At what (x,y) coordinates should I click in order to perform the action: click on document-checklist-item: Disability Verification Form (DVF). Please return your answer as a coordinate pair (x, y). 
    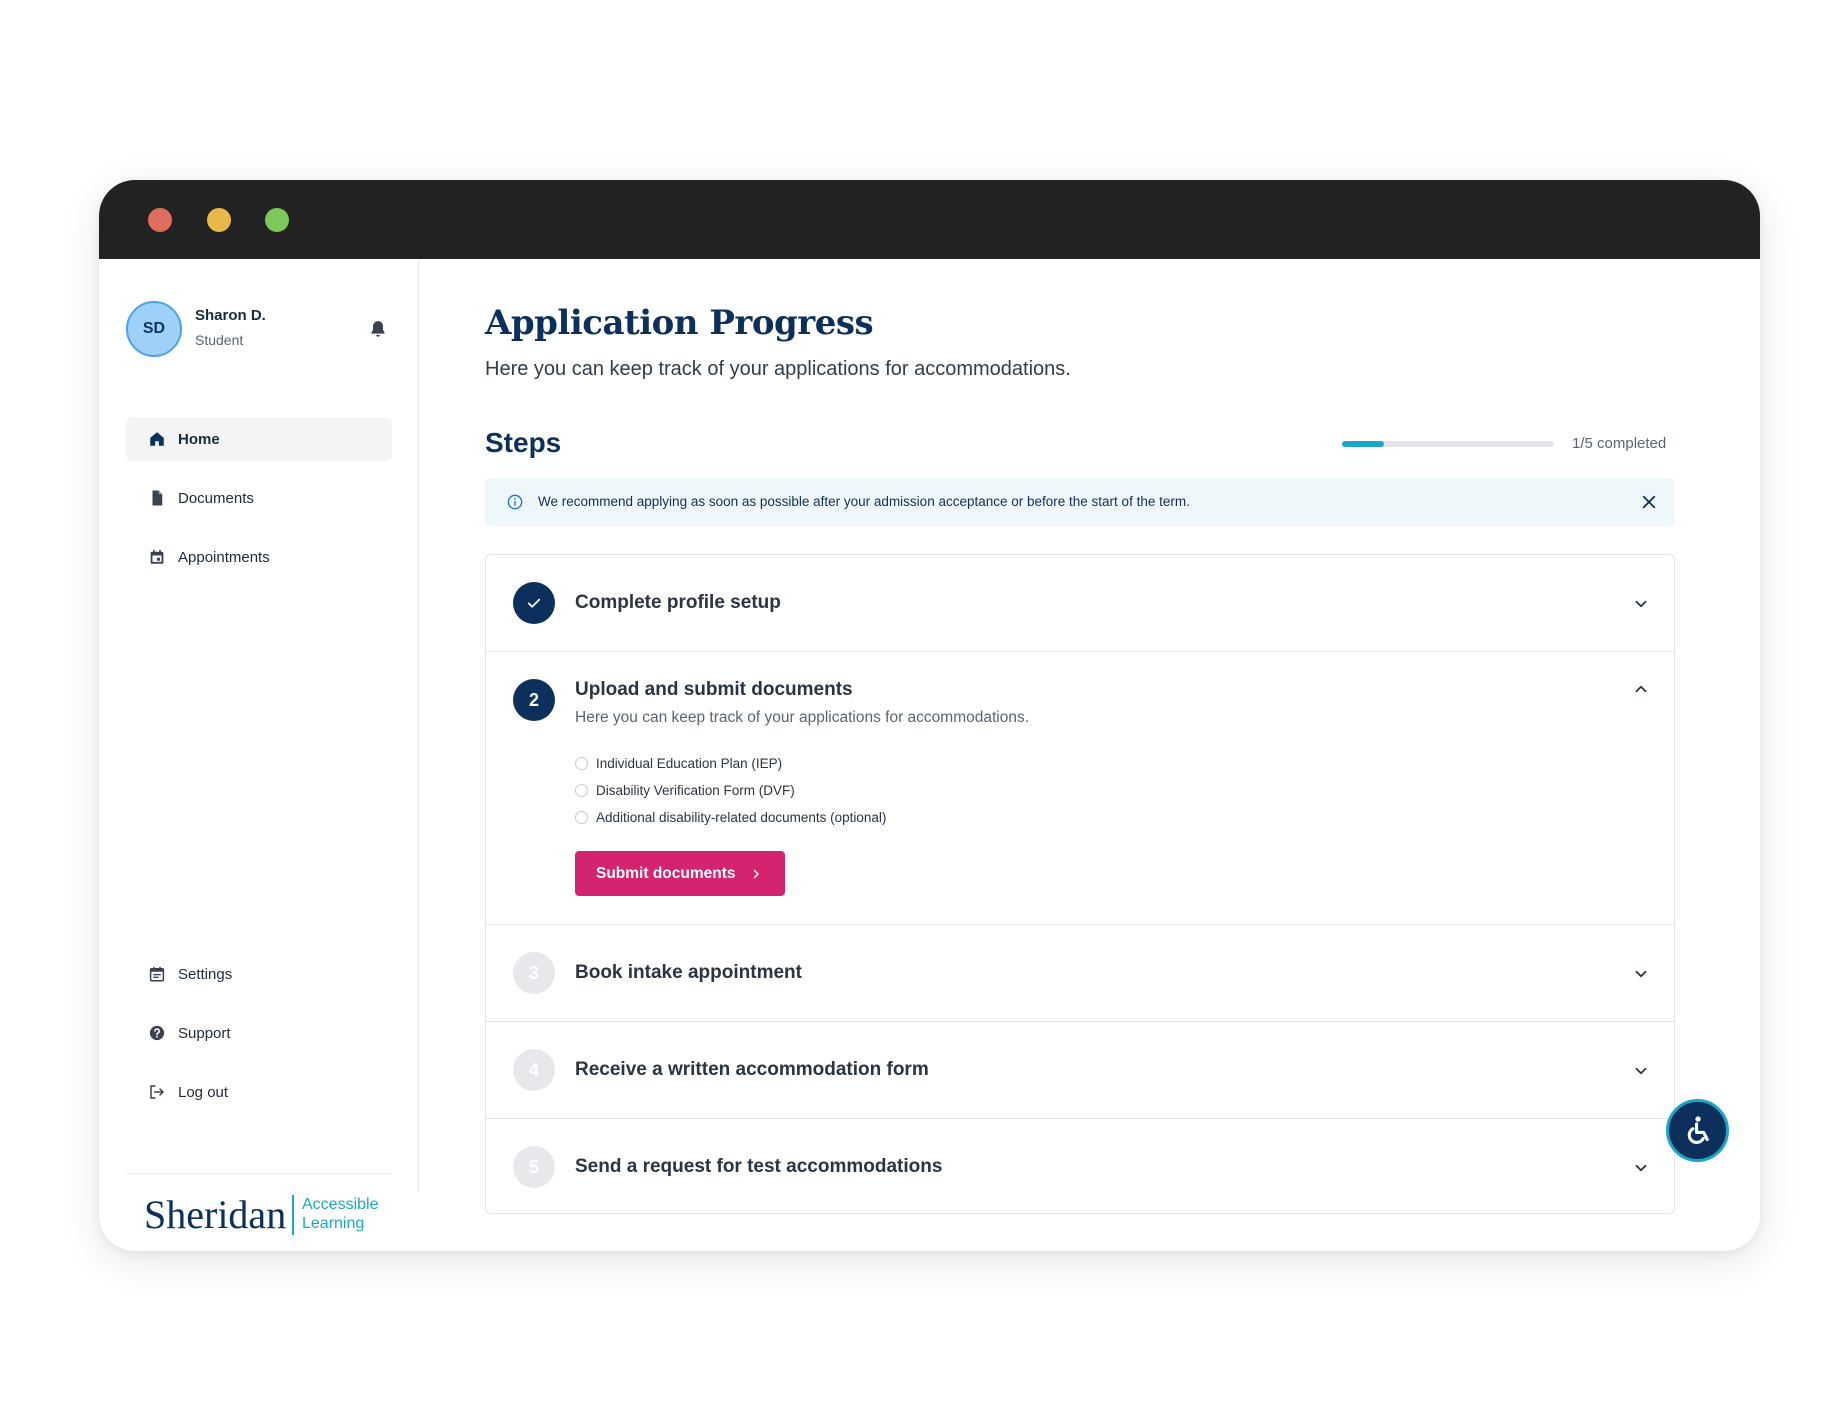
    Looking at the image, I should click on (685, 790).